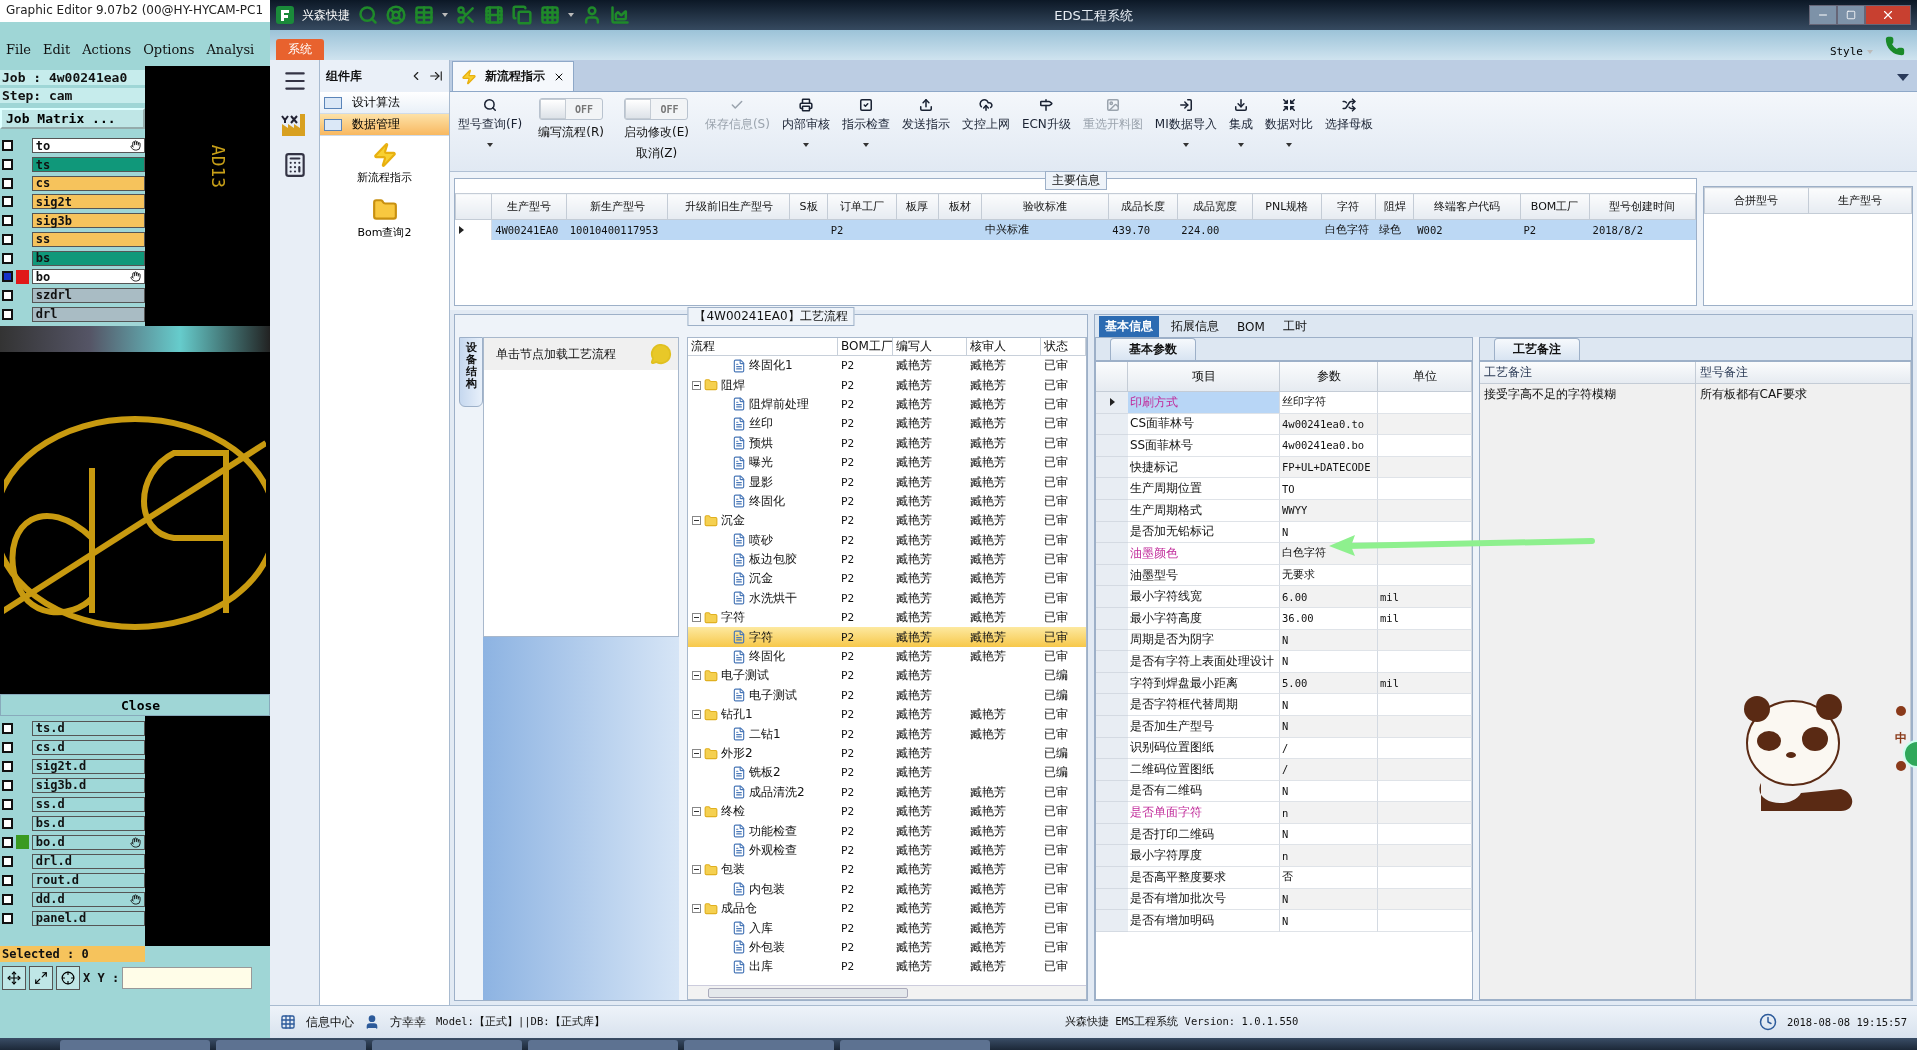 The width and height of the screenshot is (1917, 1050). I want to click on coordinate-field, so click(187, 978).